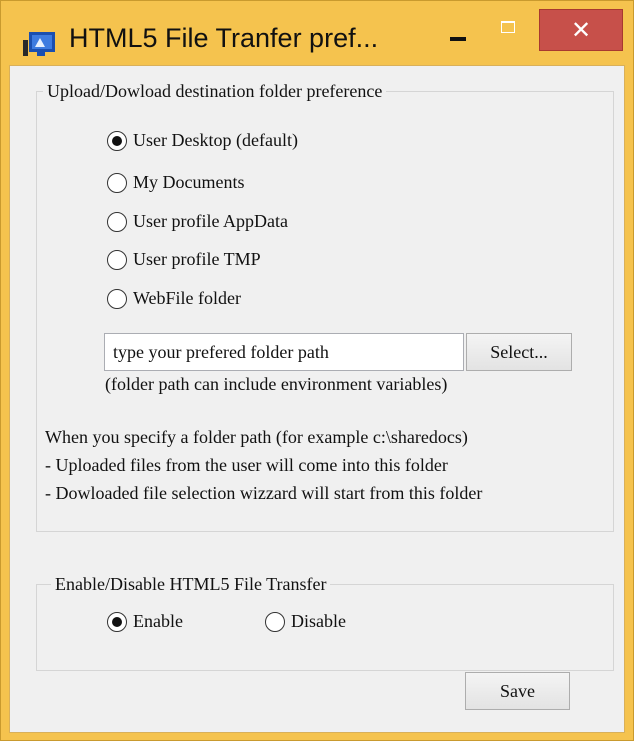 The width and height of the screenshot is (634, 741). Describe the element at coordinates (458, 39) in the screenshot. I see `minimize-icon` at that location.